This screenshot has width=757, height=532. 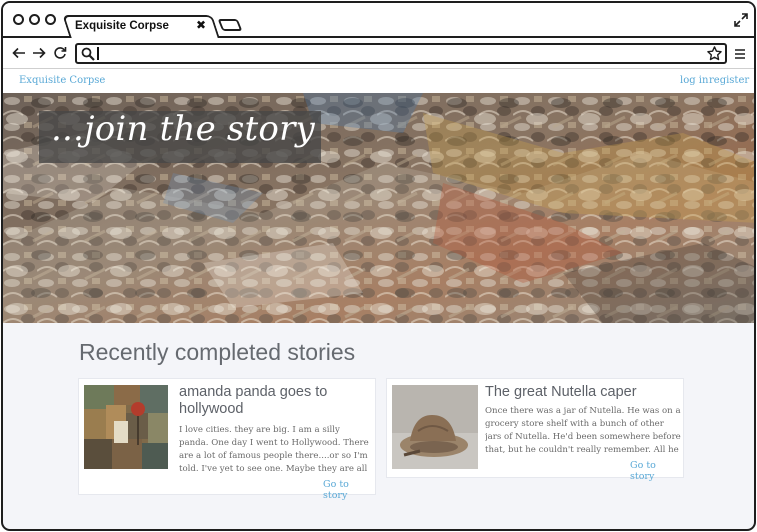 What do you see at coordinates (62, 80) in the screenshot?
I see `brand-link: Exquisite Corpse` at bounding box center [62, 80].